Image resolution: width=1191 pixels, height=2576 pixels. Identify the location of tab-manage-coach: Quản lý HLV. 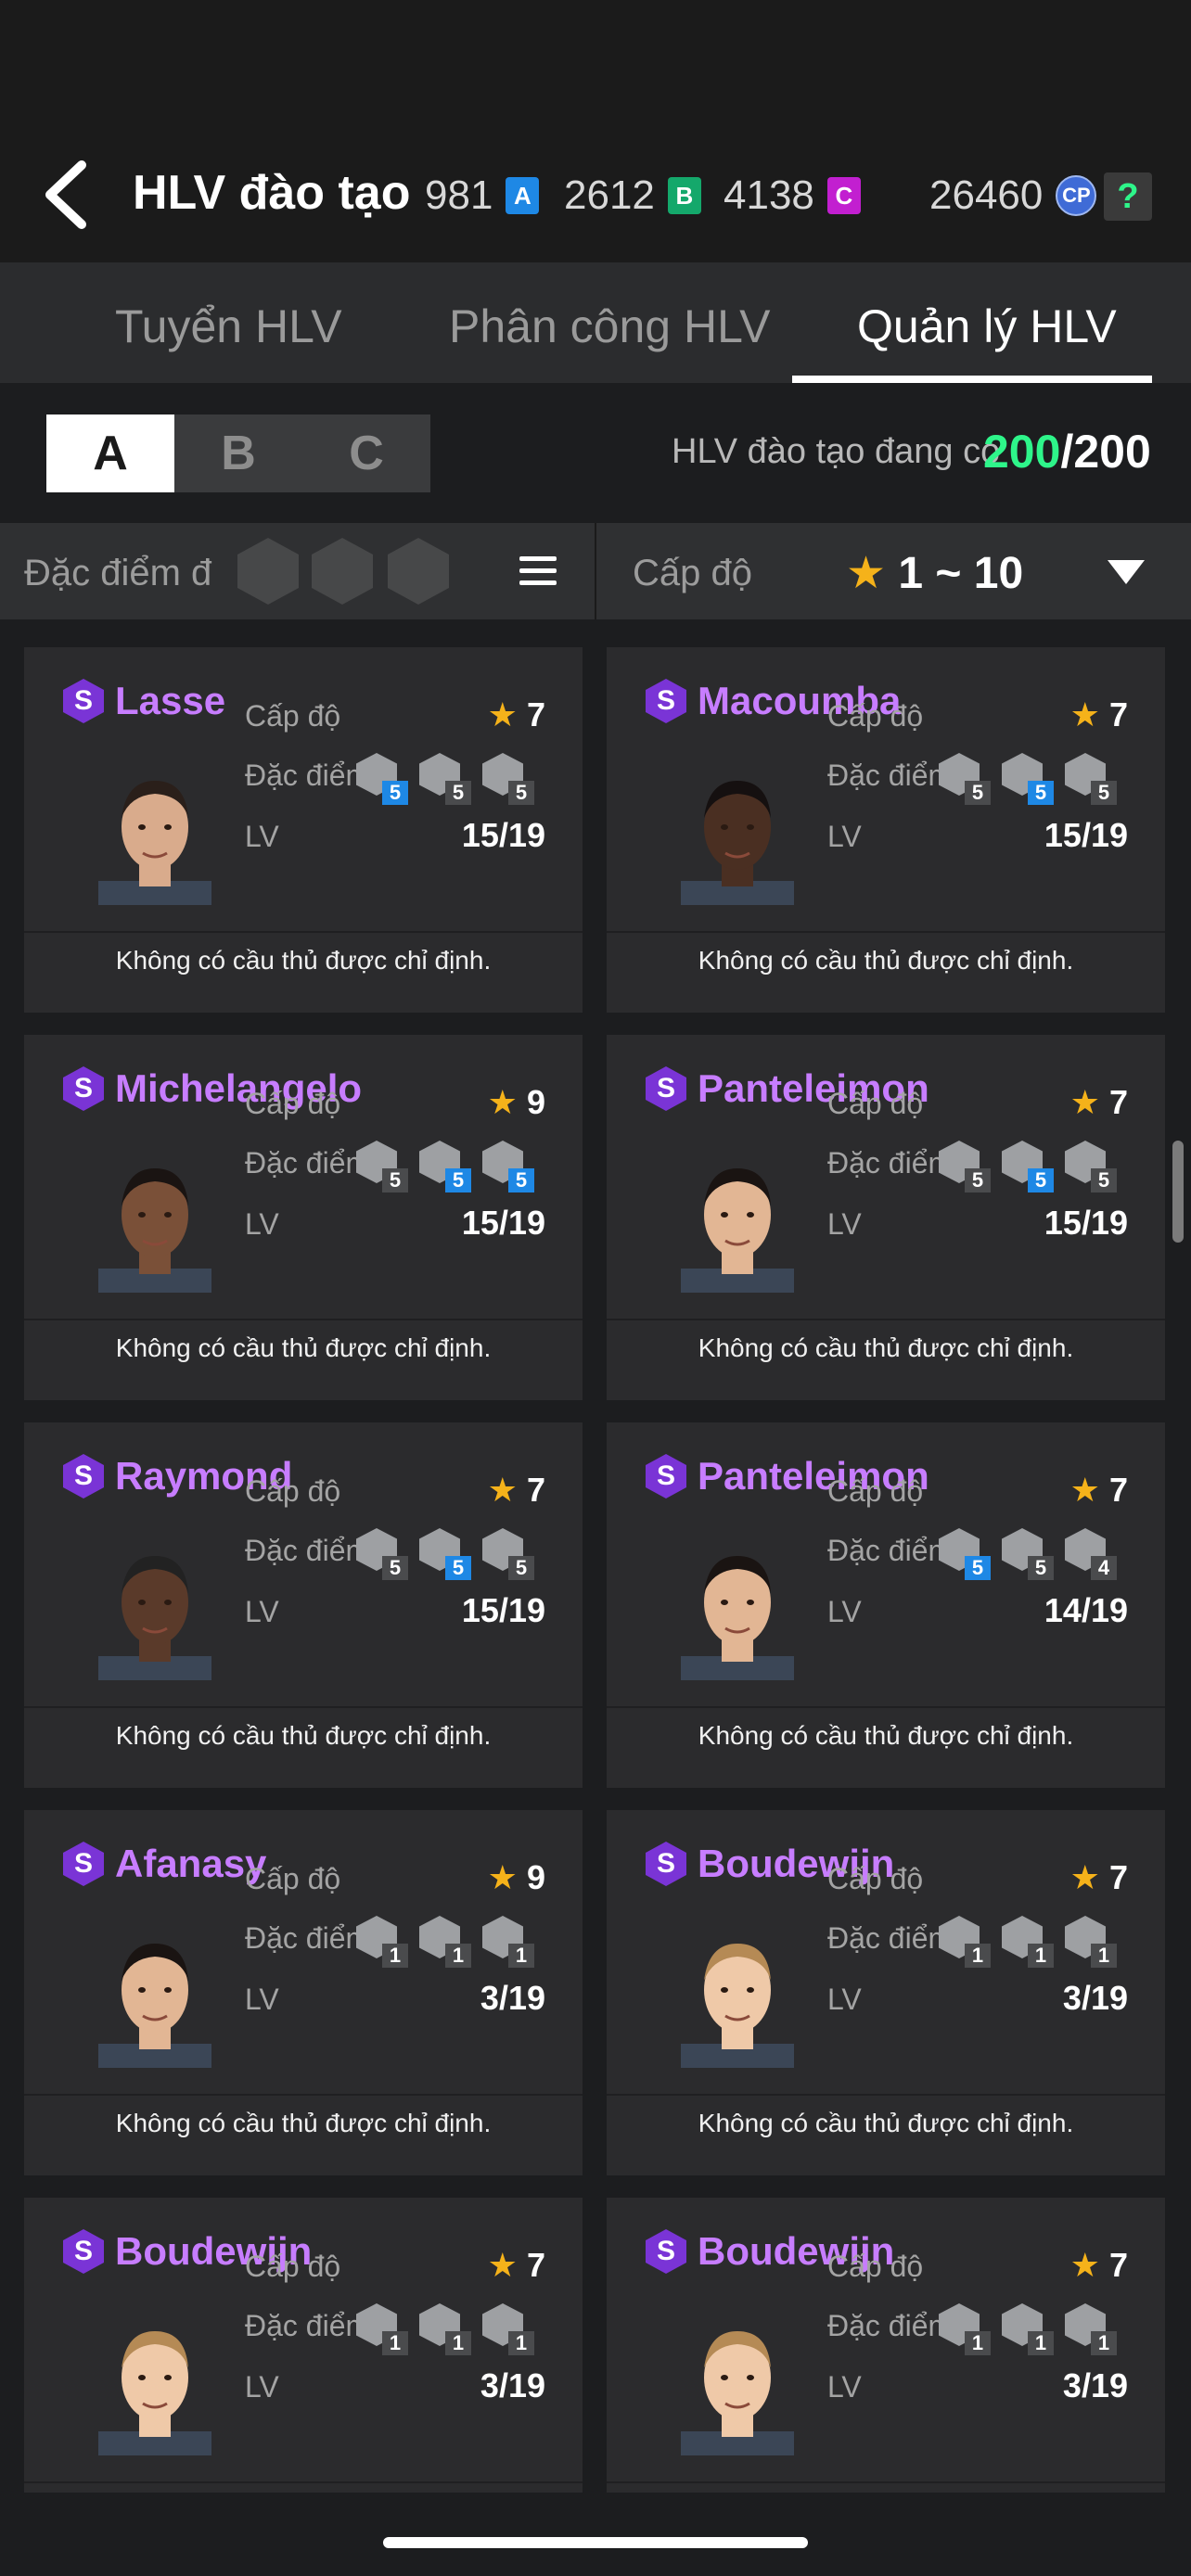
(987, 326).